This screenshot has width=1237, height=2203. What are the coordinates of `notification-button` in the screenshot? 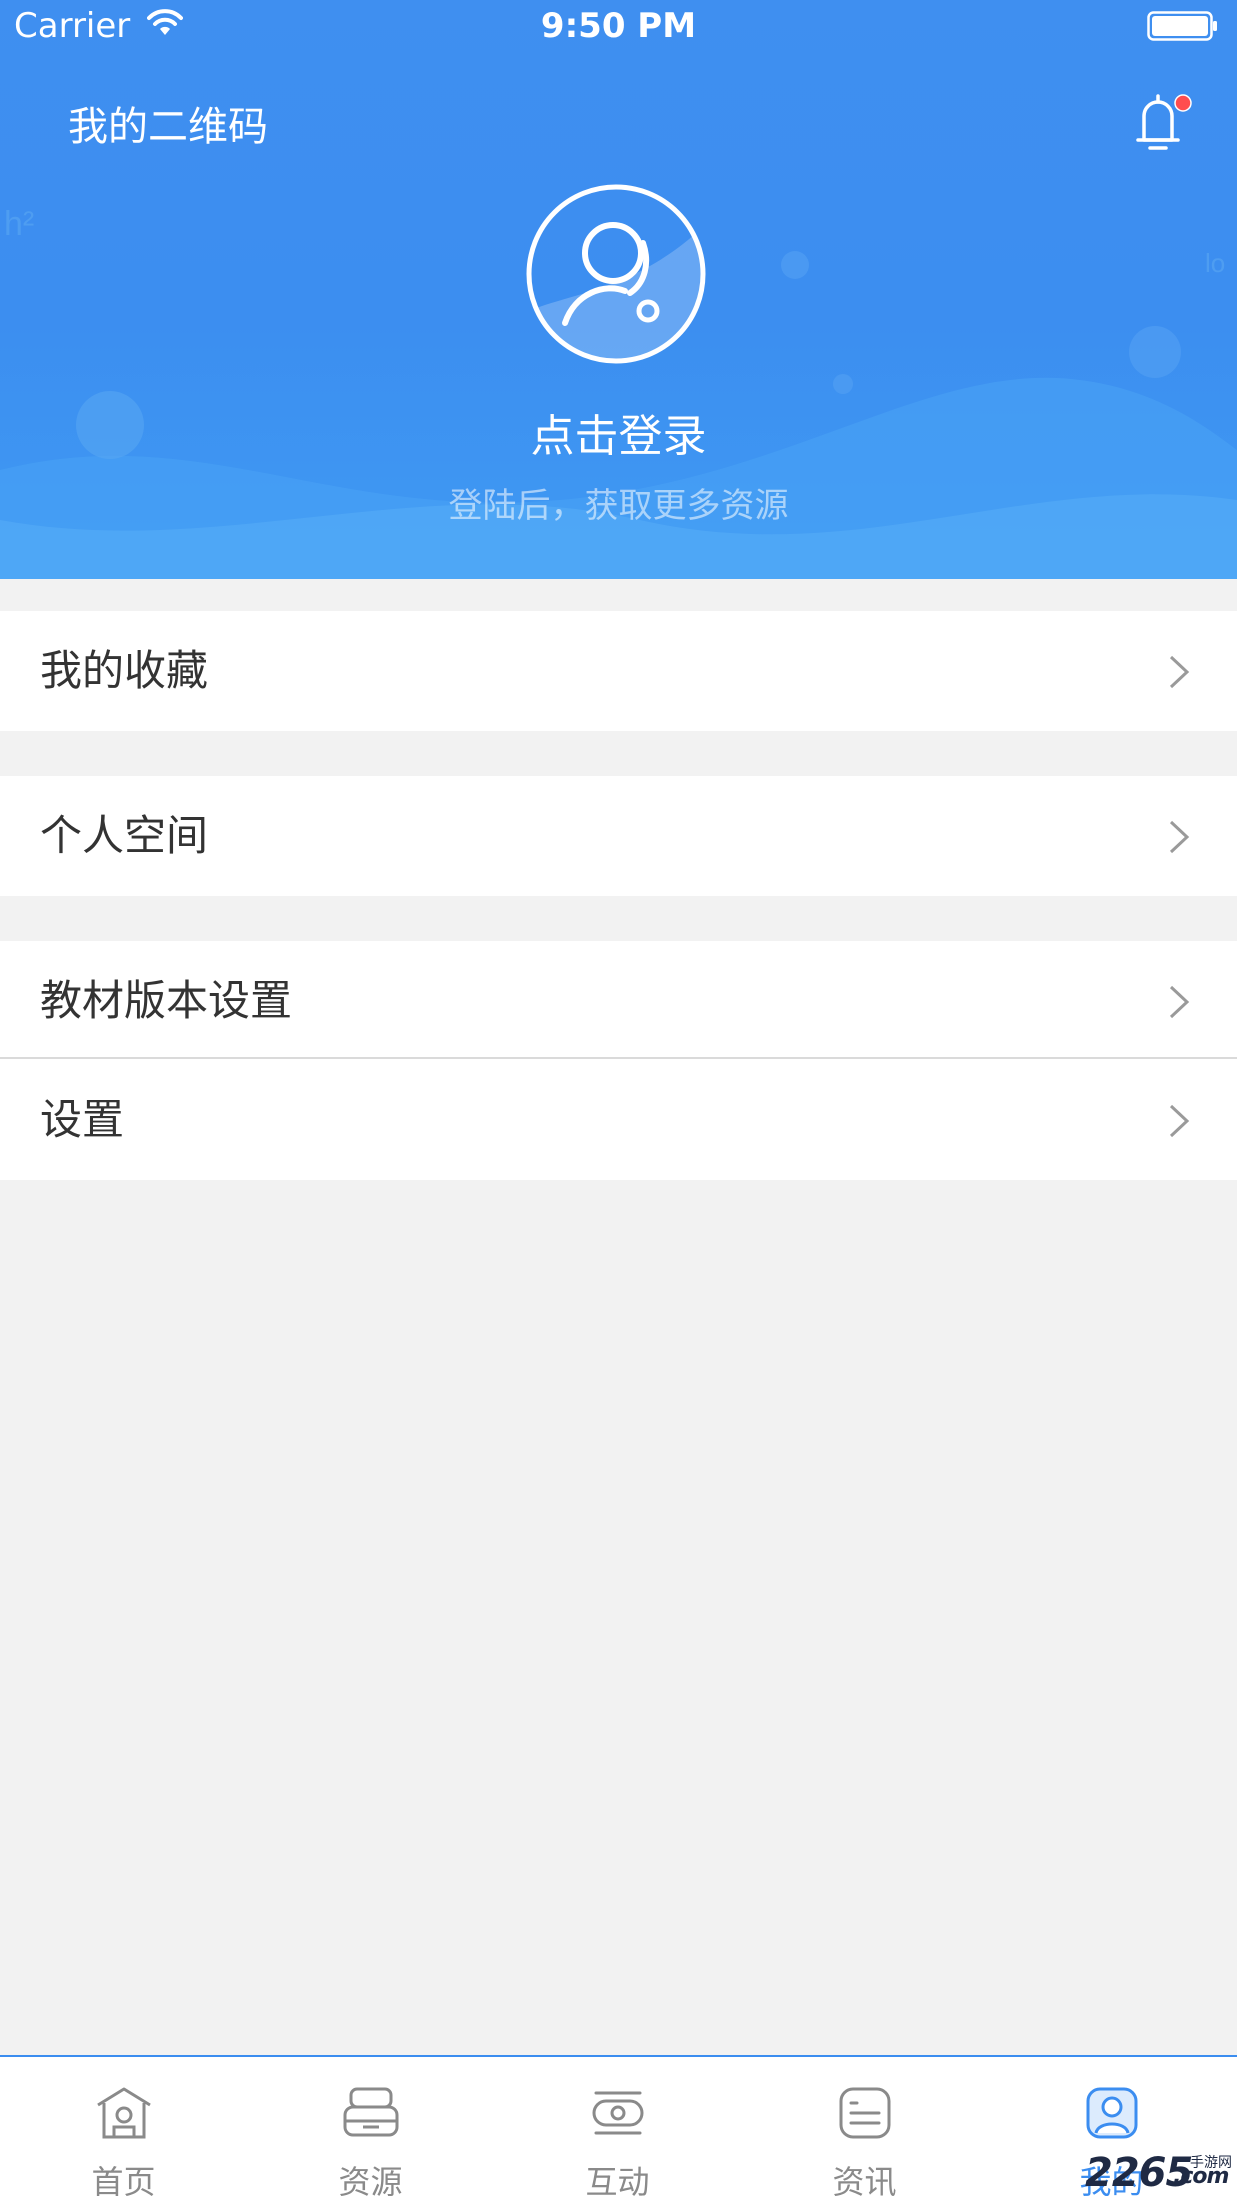 It's located at (1161, 122).